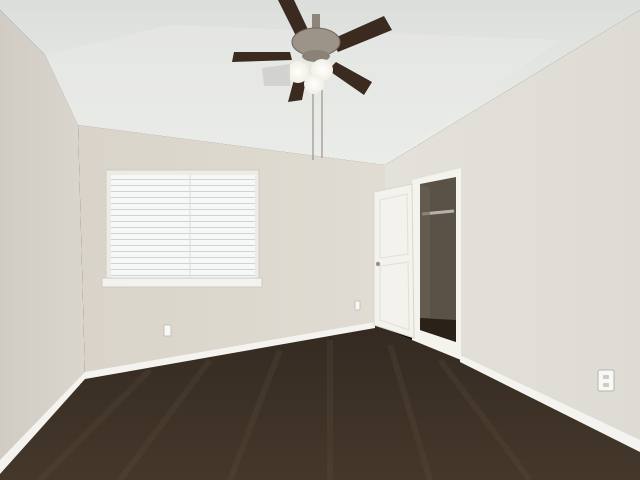 The height and width of the screenshot is (480, 640). What do you see at coordinates (378, 264) in the screenshot?
I see `door-knob` at bounding box center [378, 264].